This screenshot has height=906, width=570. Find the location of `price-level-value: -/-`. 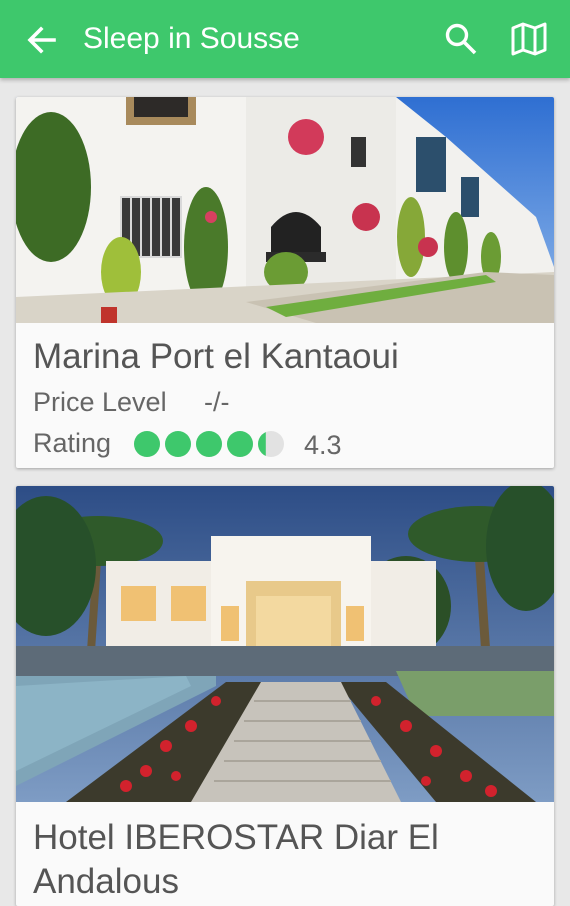

price-level-value: -/- is located at coordinates (217, 402).